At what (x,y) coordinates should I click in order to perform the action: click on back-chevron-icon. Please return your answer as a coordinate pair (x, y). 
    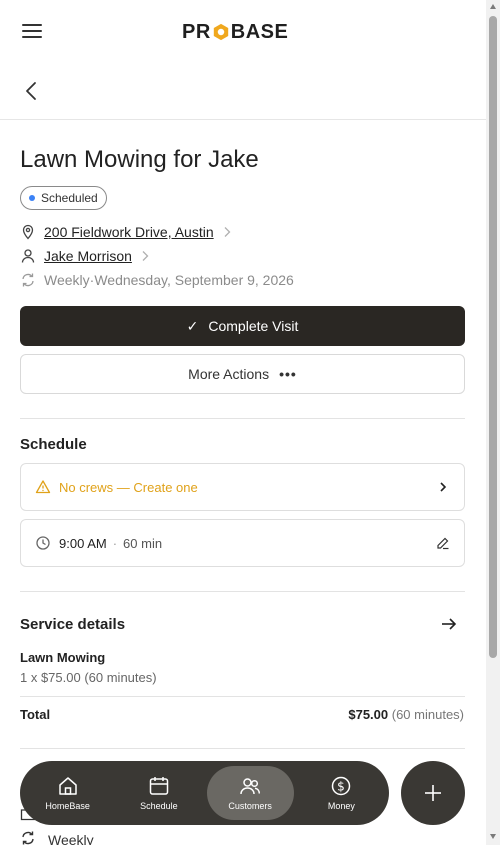
    Looking at the image, I should click on (32, 91).